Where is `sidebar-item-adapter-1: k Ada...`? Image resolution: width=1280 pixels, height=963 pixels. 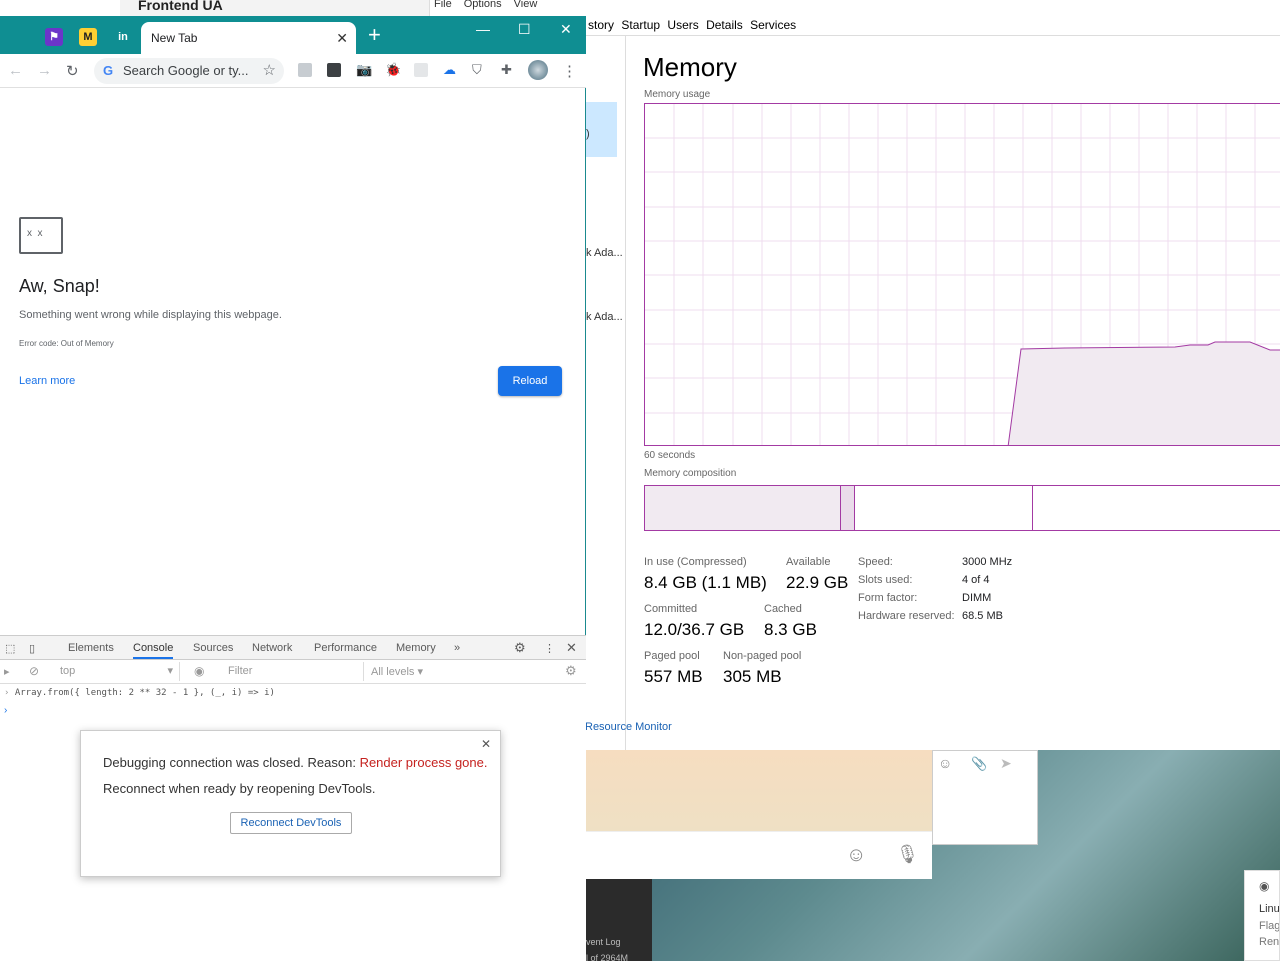 sidebar-item-adapter-1: k Ada... is located at coordinates (604, 253).